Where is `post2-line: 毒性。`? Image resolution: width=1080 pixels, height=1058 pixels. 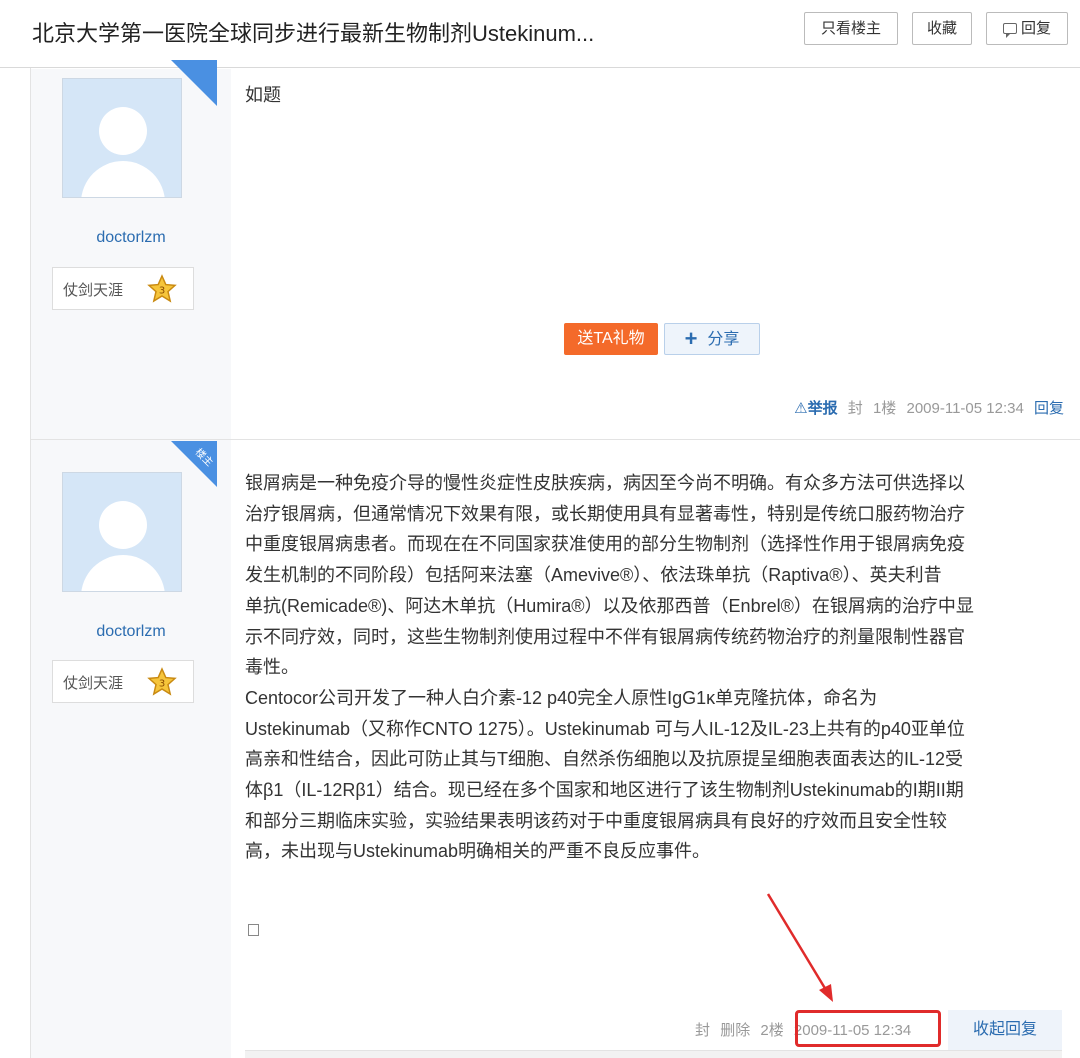 post2-line: 毒性。 is located at coordinates (272, 667).